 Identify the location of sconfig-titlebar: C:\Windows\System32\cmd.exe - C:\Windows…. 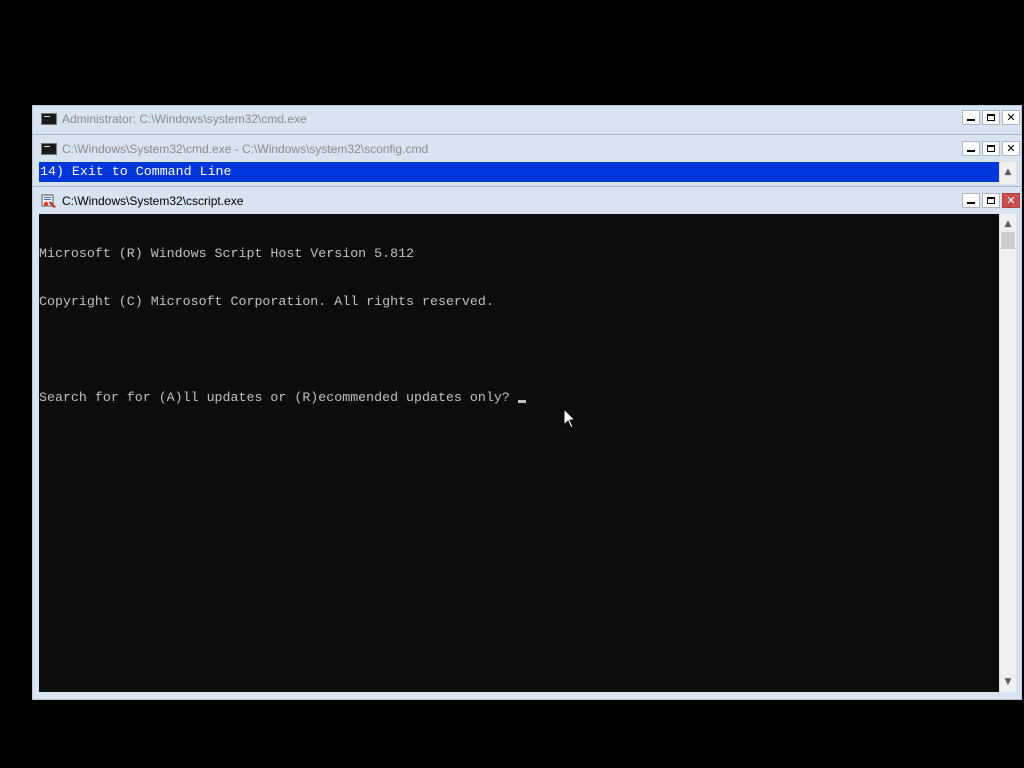
(527, 149).